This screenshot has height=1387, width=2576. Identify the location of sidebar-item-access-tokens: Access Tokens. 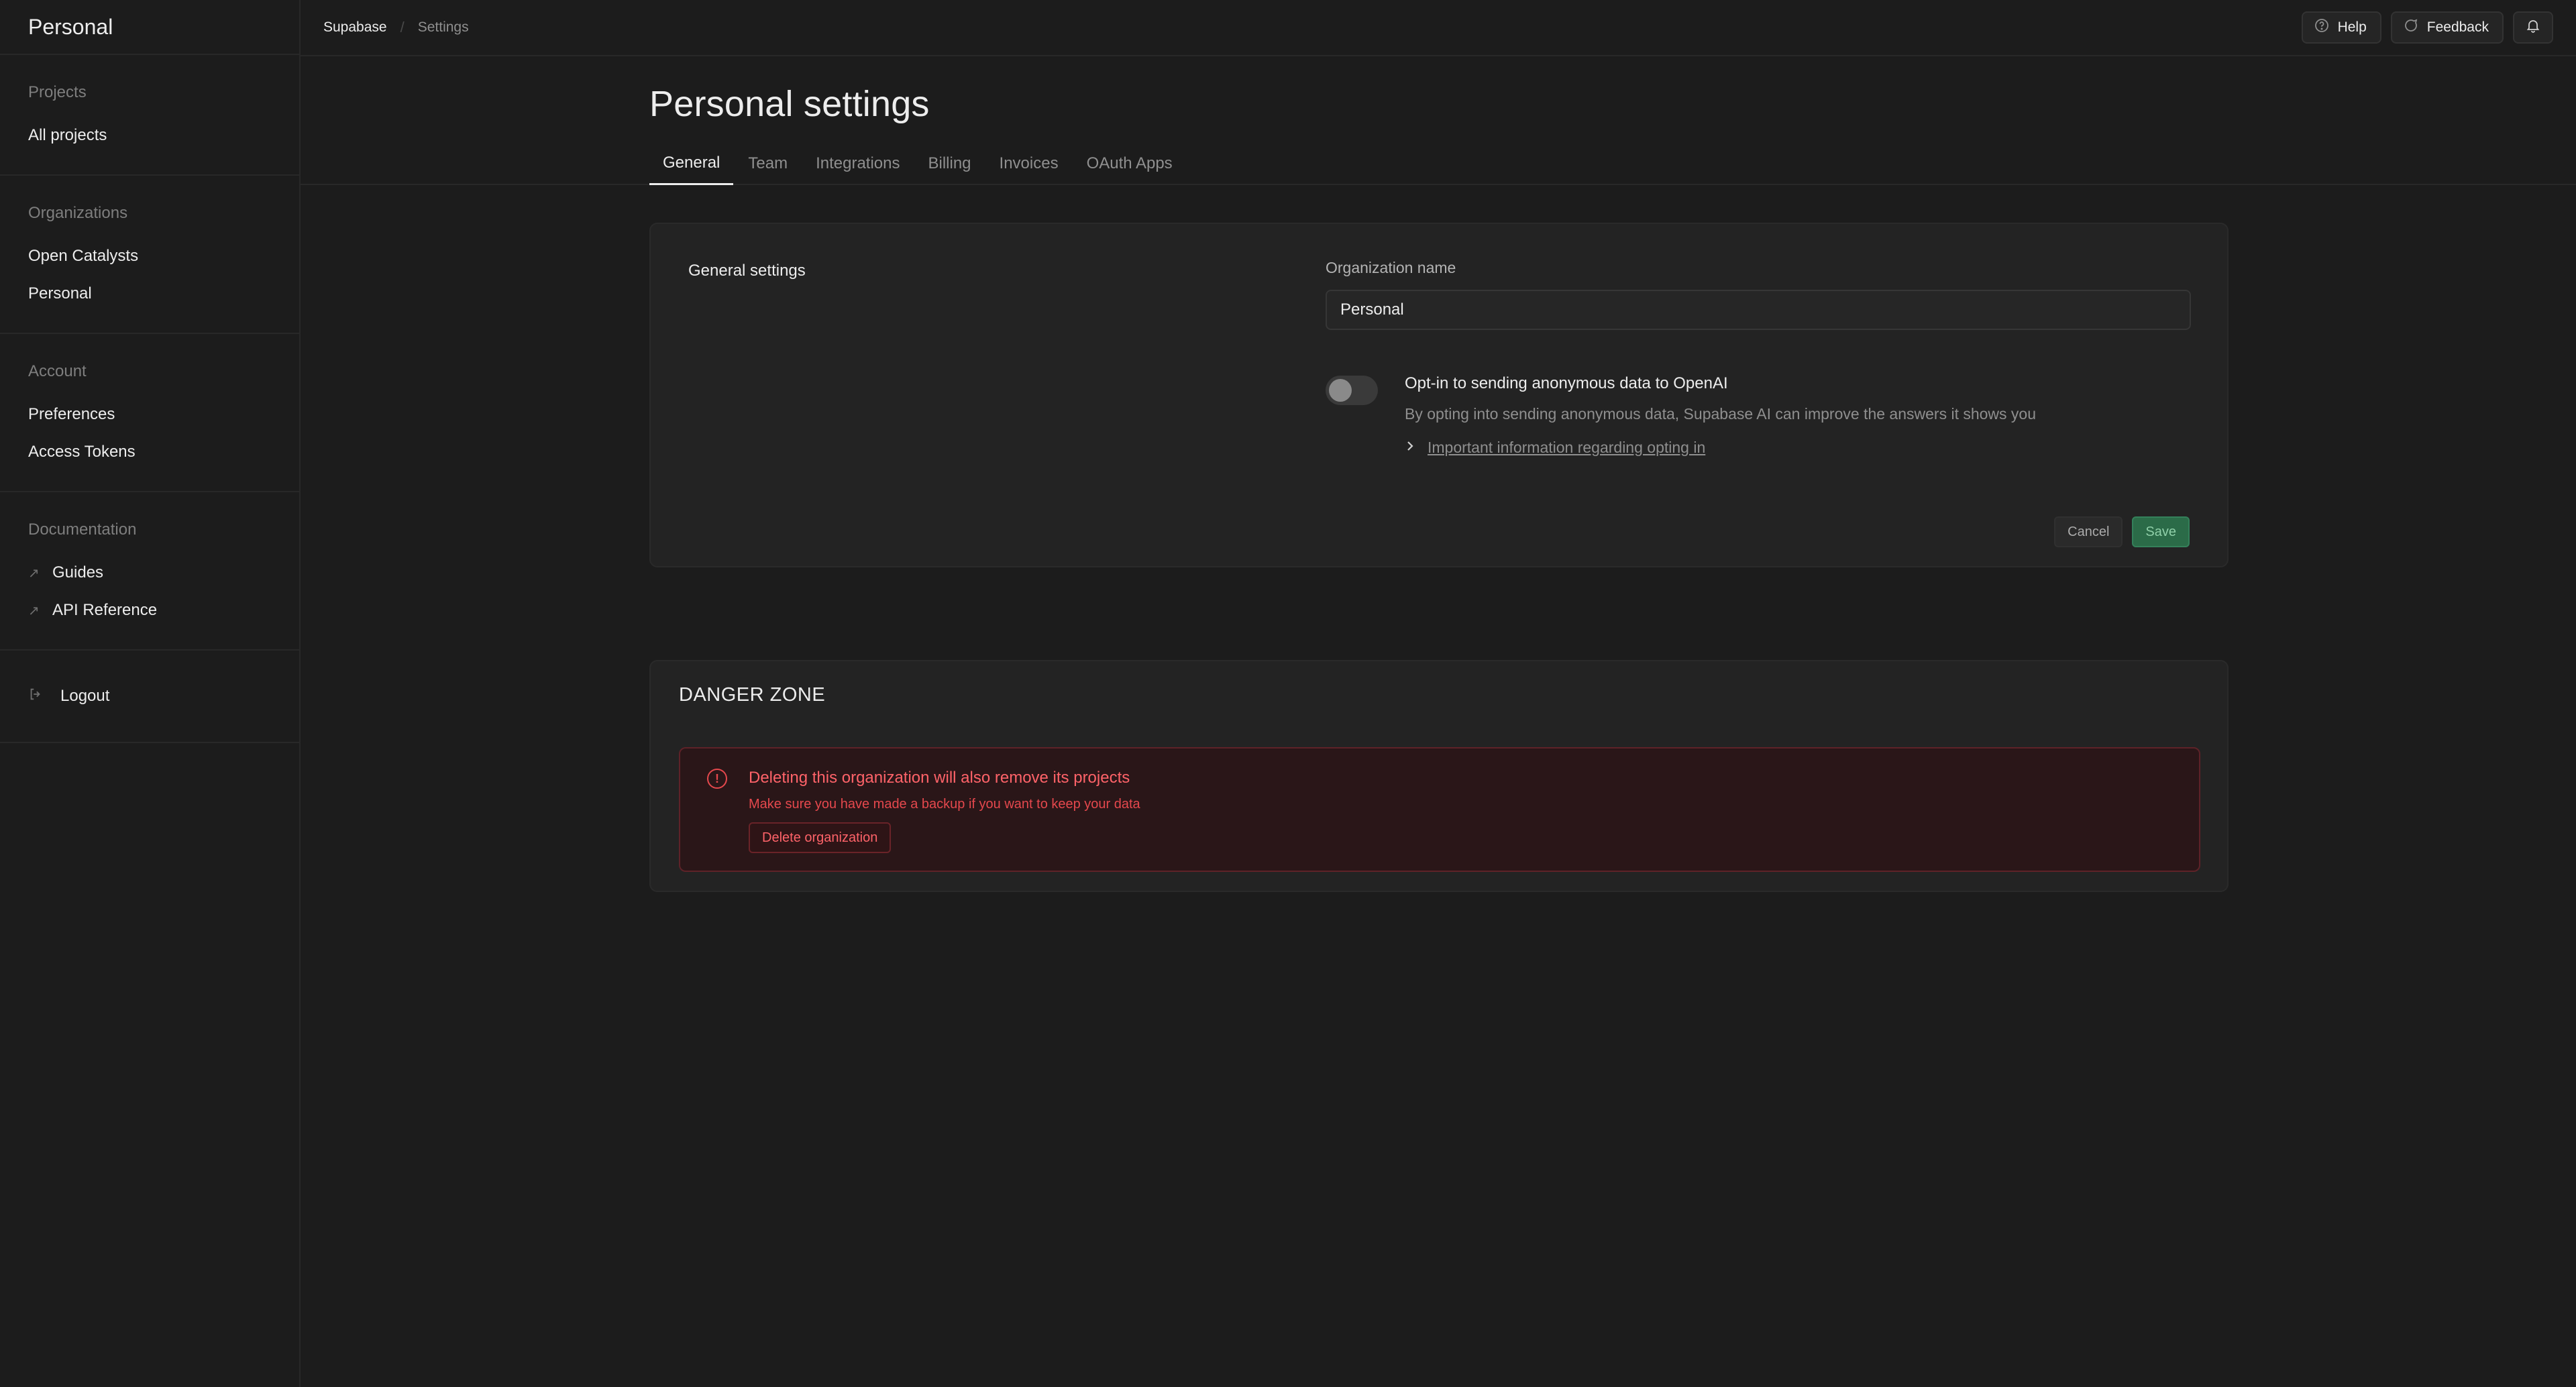
(149, 452).